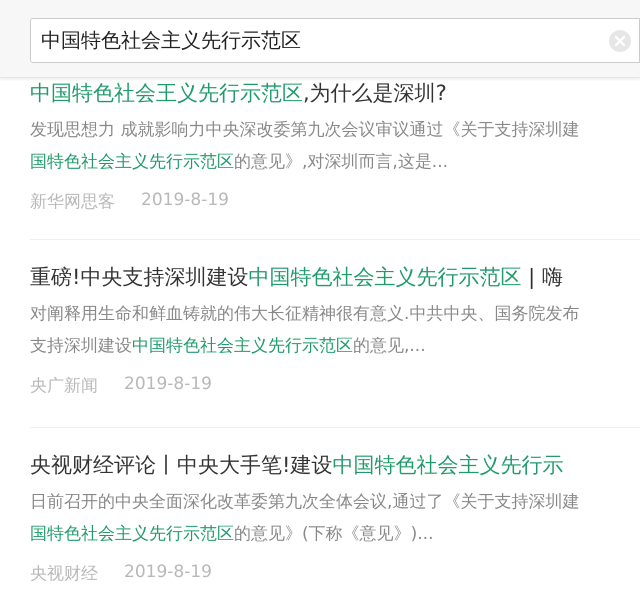  What do you see at coordinates (620, 41) in the screenshot?
I see `clear-icon` at bounding box center [620, 41].